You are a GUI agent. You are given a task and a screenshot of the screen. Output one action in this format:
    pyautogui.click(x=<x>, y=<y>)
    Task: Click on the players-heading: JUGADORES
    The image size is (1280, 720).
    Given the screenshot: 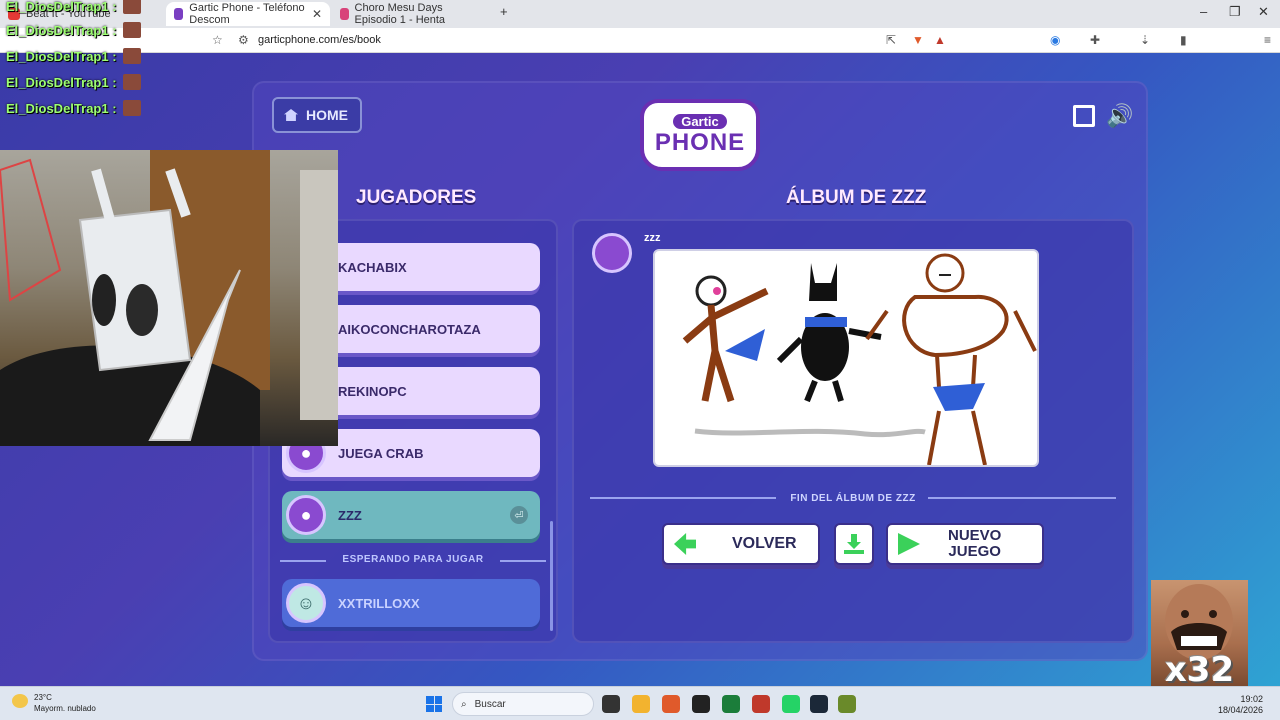 What is the action you would take?
    pyautogui.click(x=416, y=197)
    